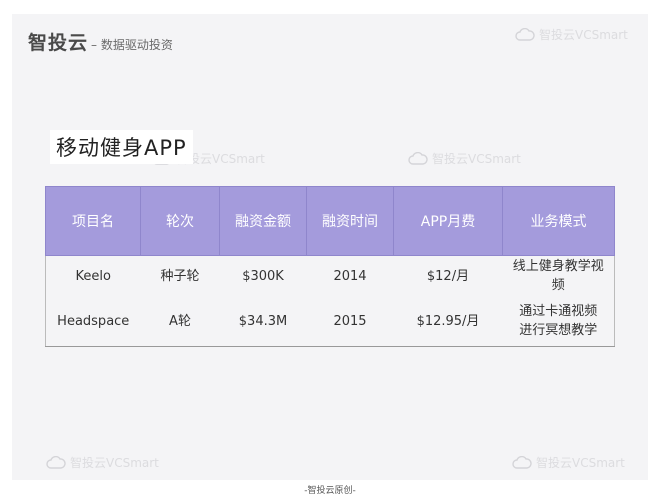  What do you see at coordinates (350, 321) in the screenshot?
I see `table-cell: 2015` at bounding box center [350, 321].